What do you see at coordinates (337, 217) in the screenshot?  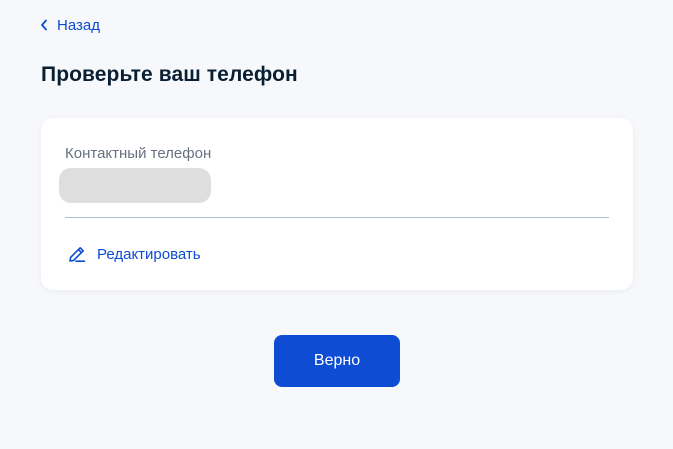 I see `divider` at bounding box center [337, 217].